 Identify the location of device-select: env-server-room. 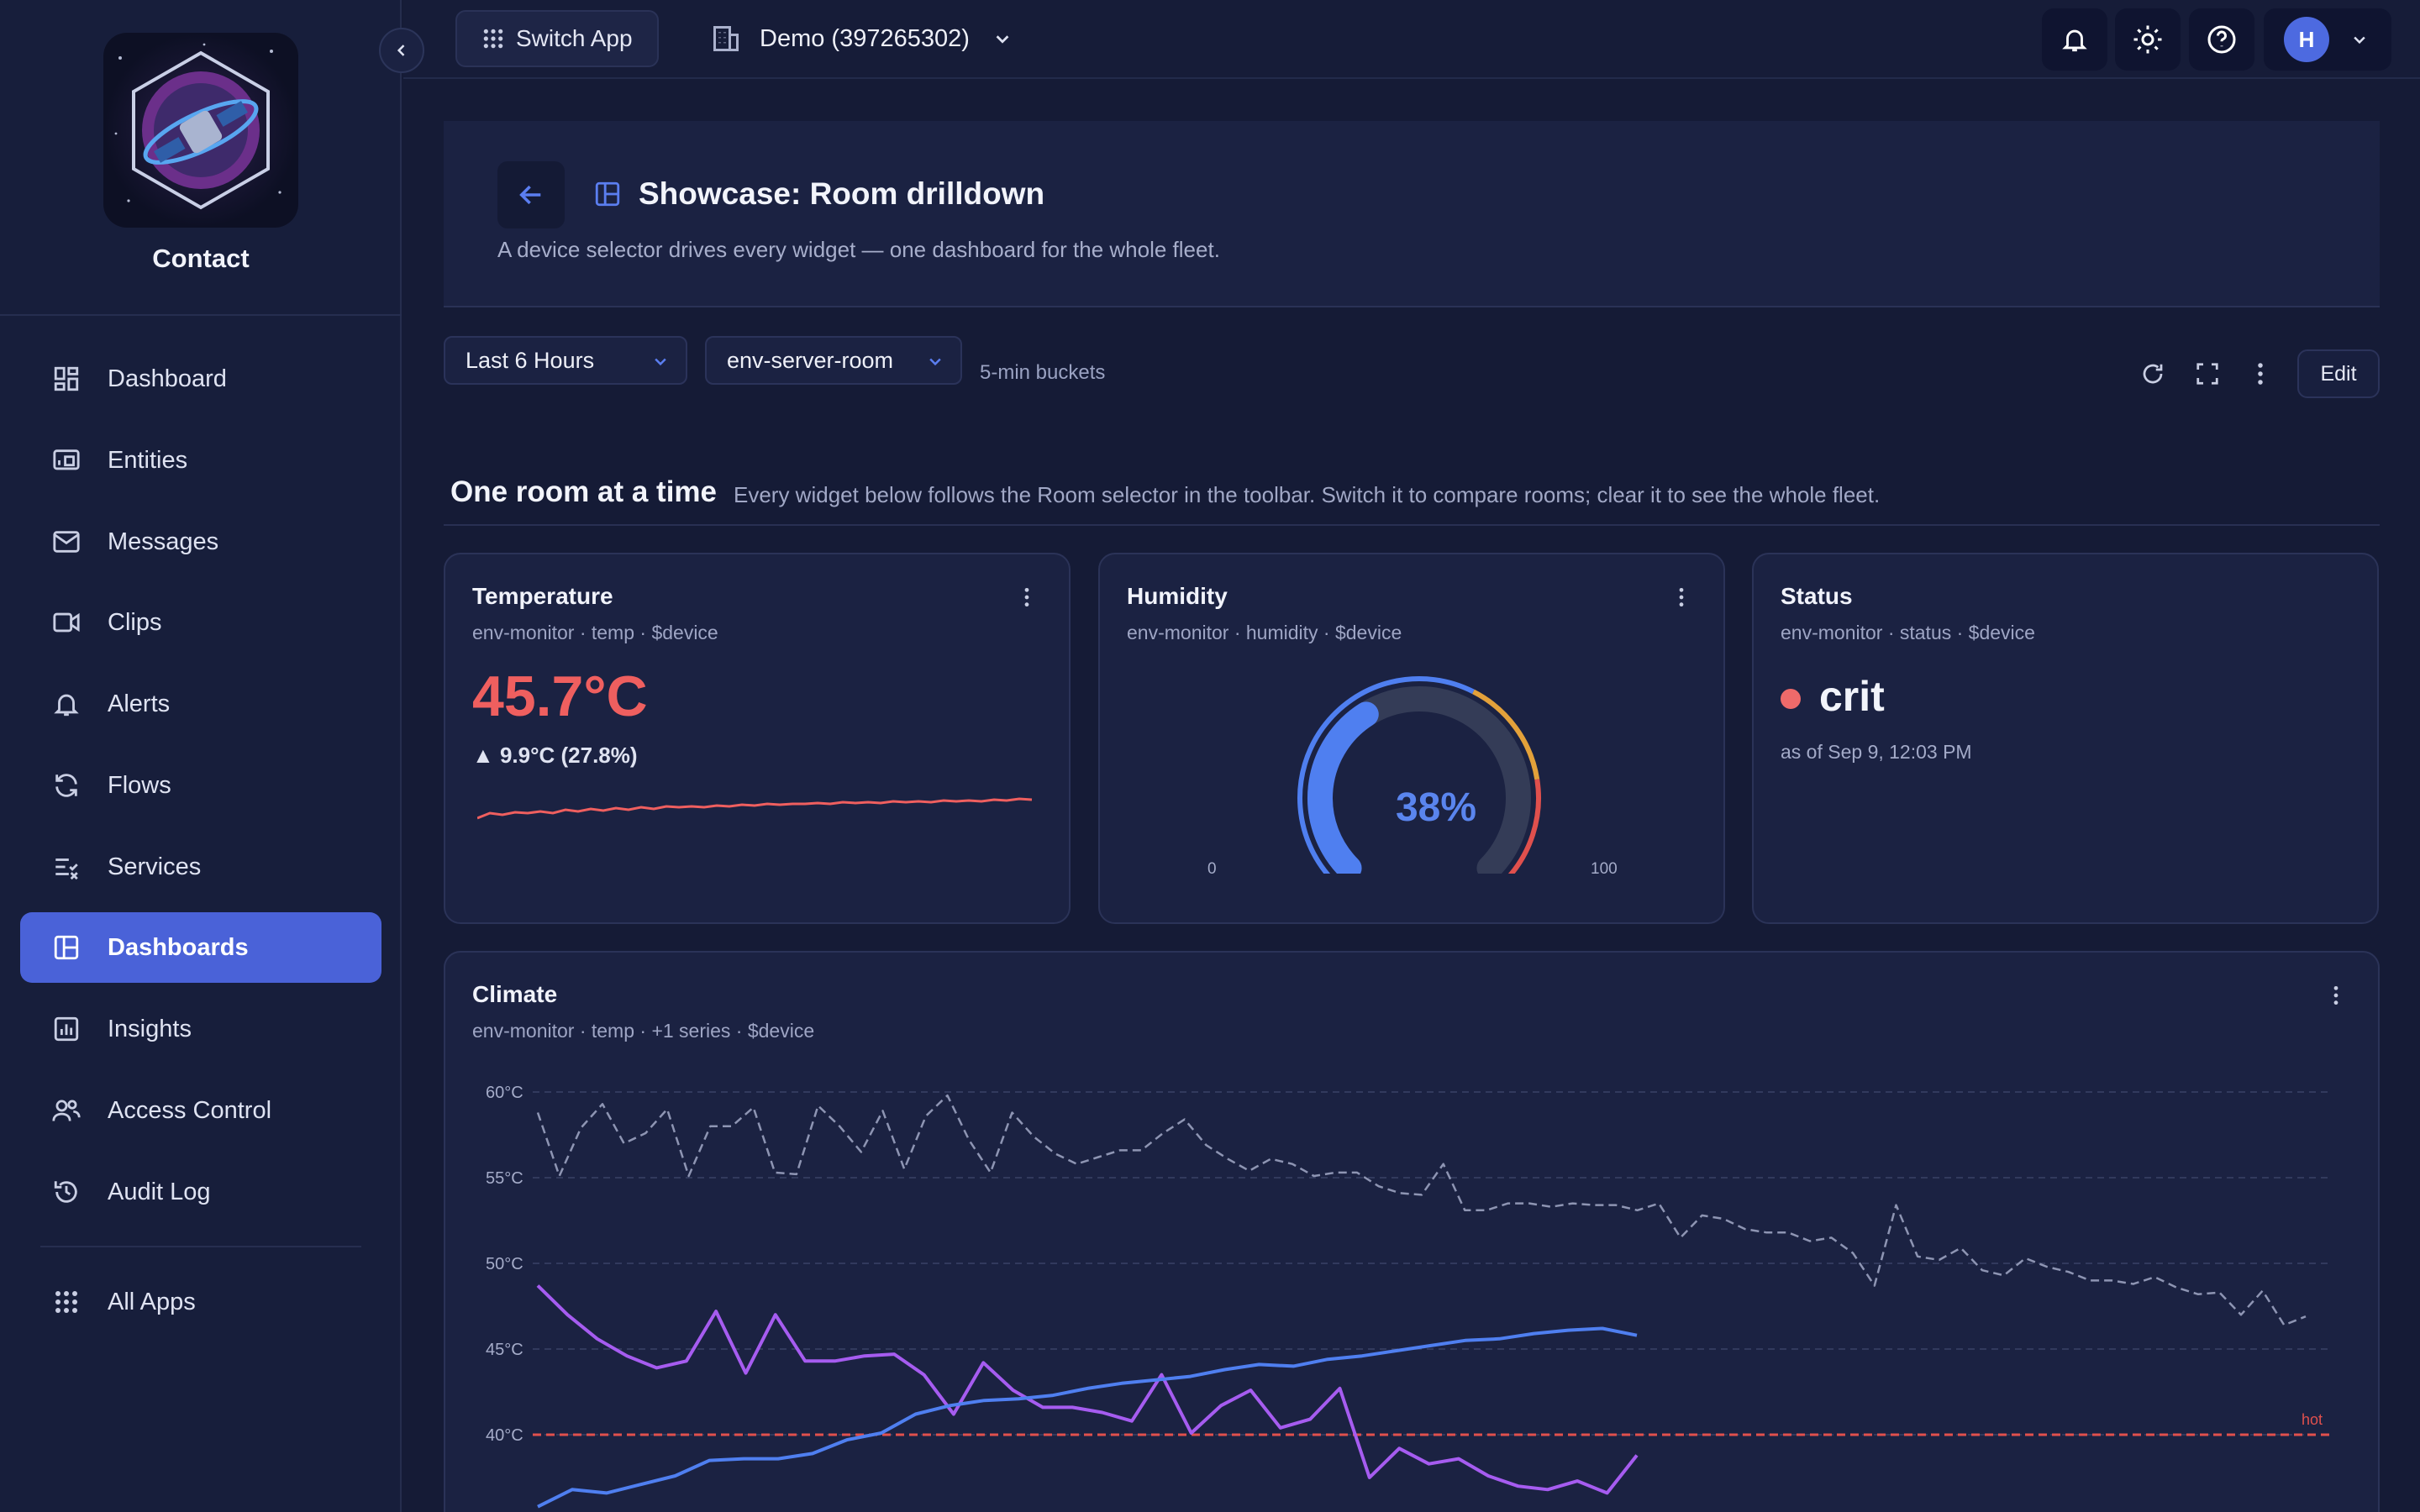
(833, 360).